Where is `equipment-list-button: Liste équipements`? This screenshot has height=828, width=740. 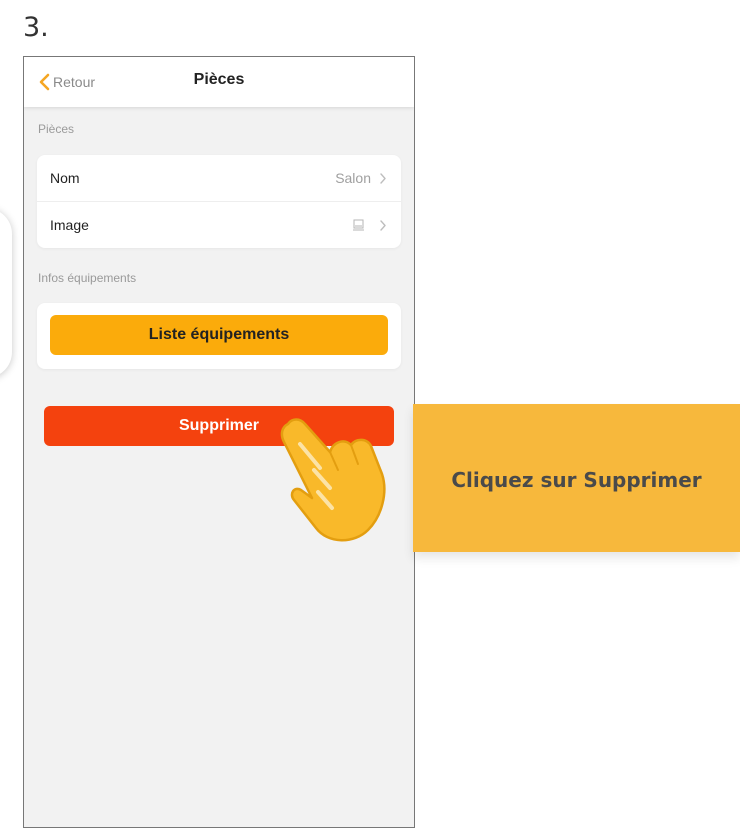
equipment-list-button: Liste équipements is located at coordinates (219, 335).